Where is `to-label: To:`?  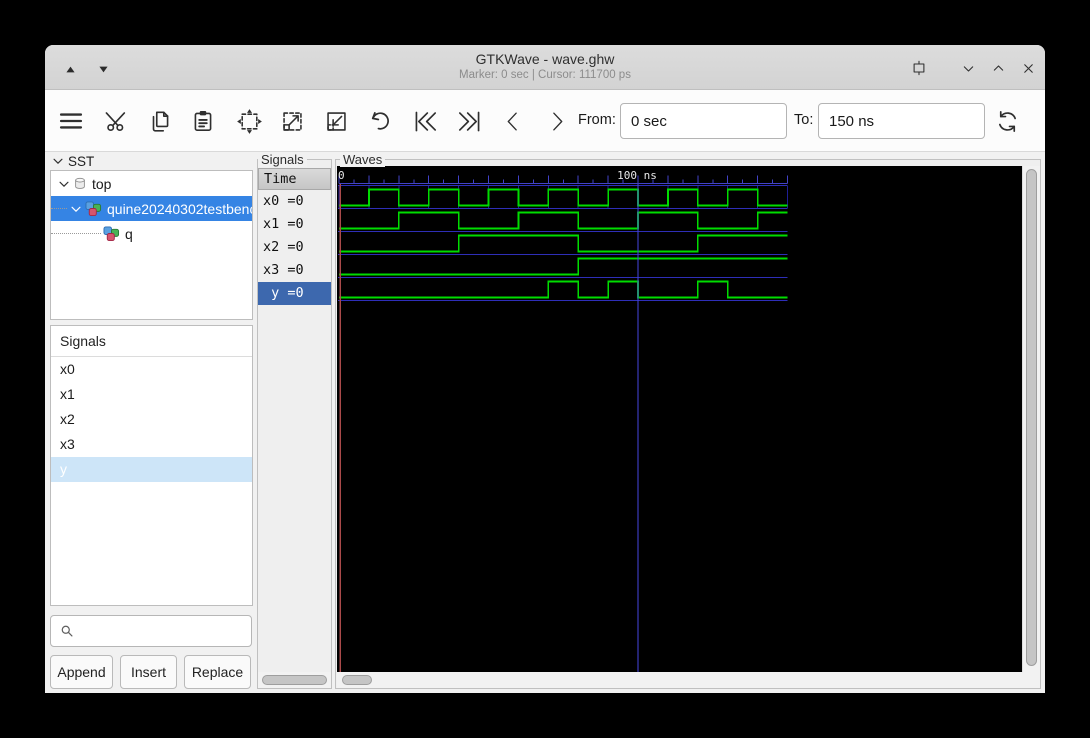 to-label: To: is located at coordinates (804, 120).